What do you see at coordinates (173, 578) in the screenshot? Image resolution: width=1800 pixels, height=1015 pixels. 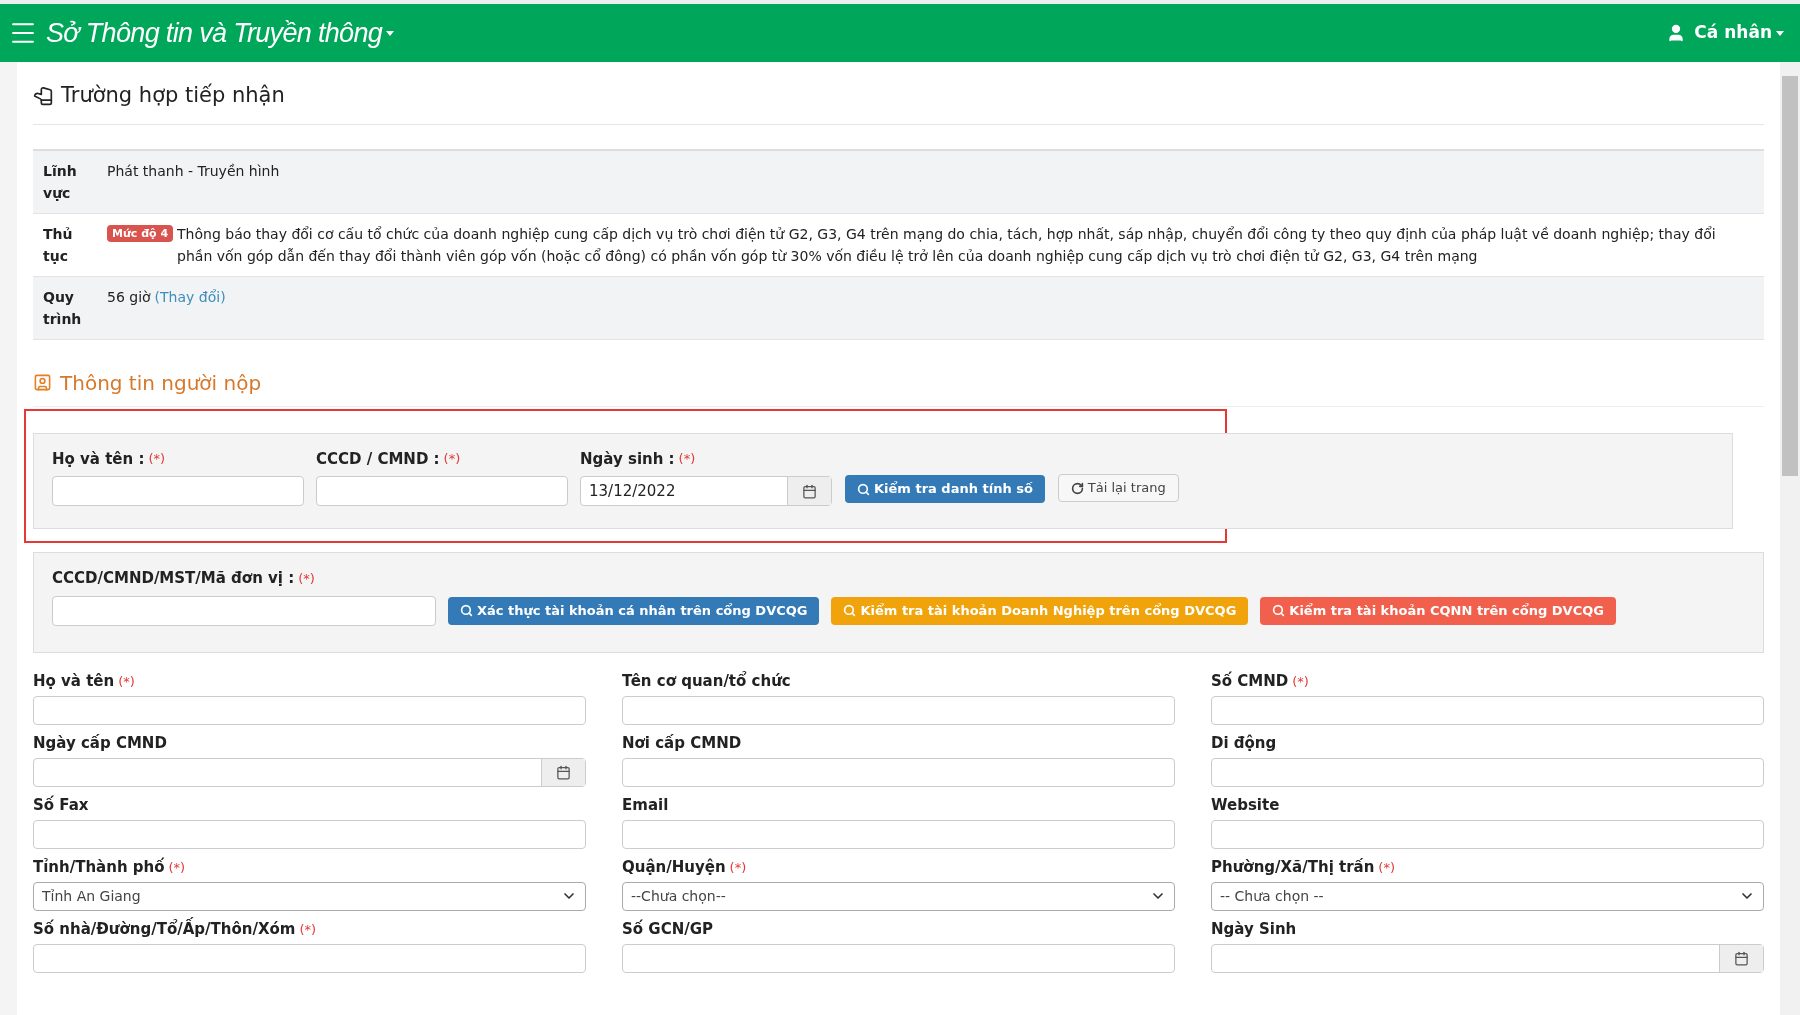 I see `field-label: CCCD/CMND/MST/Mã đơn vị :` at bounding box center [173, 578].